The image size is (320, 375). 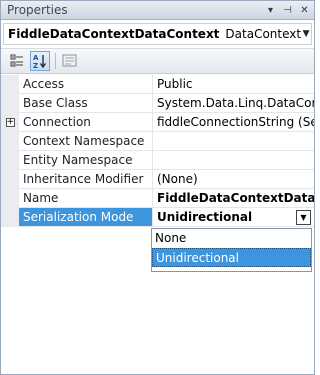 What do you see at coordinates (86, 84) in the screenshot?
I see `property-name: Access` at bounding box center [86, 84].